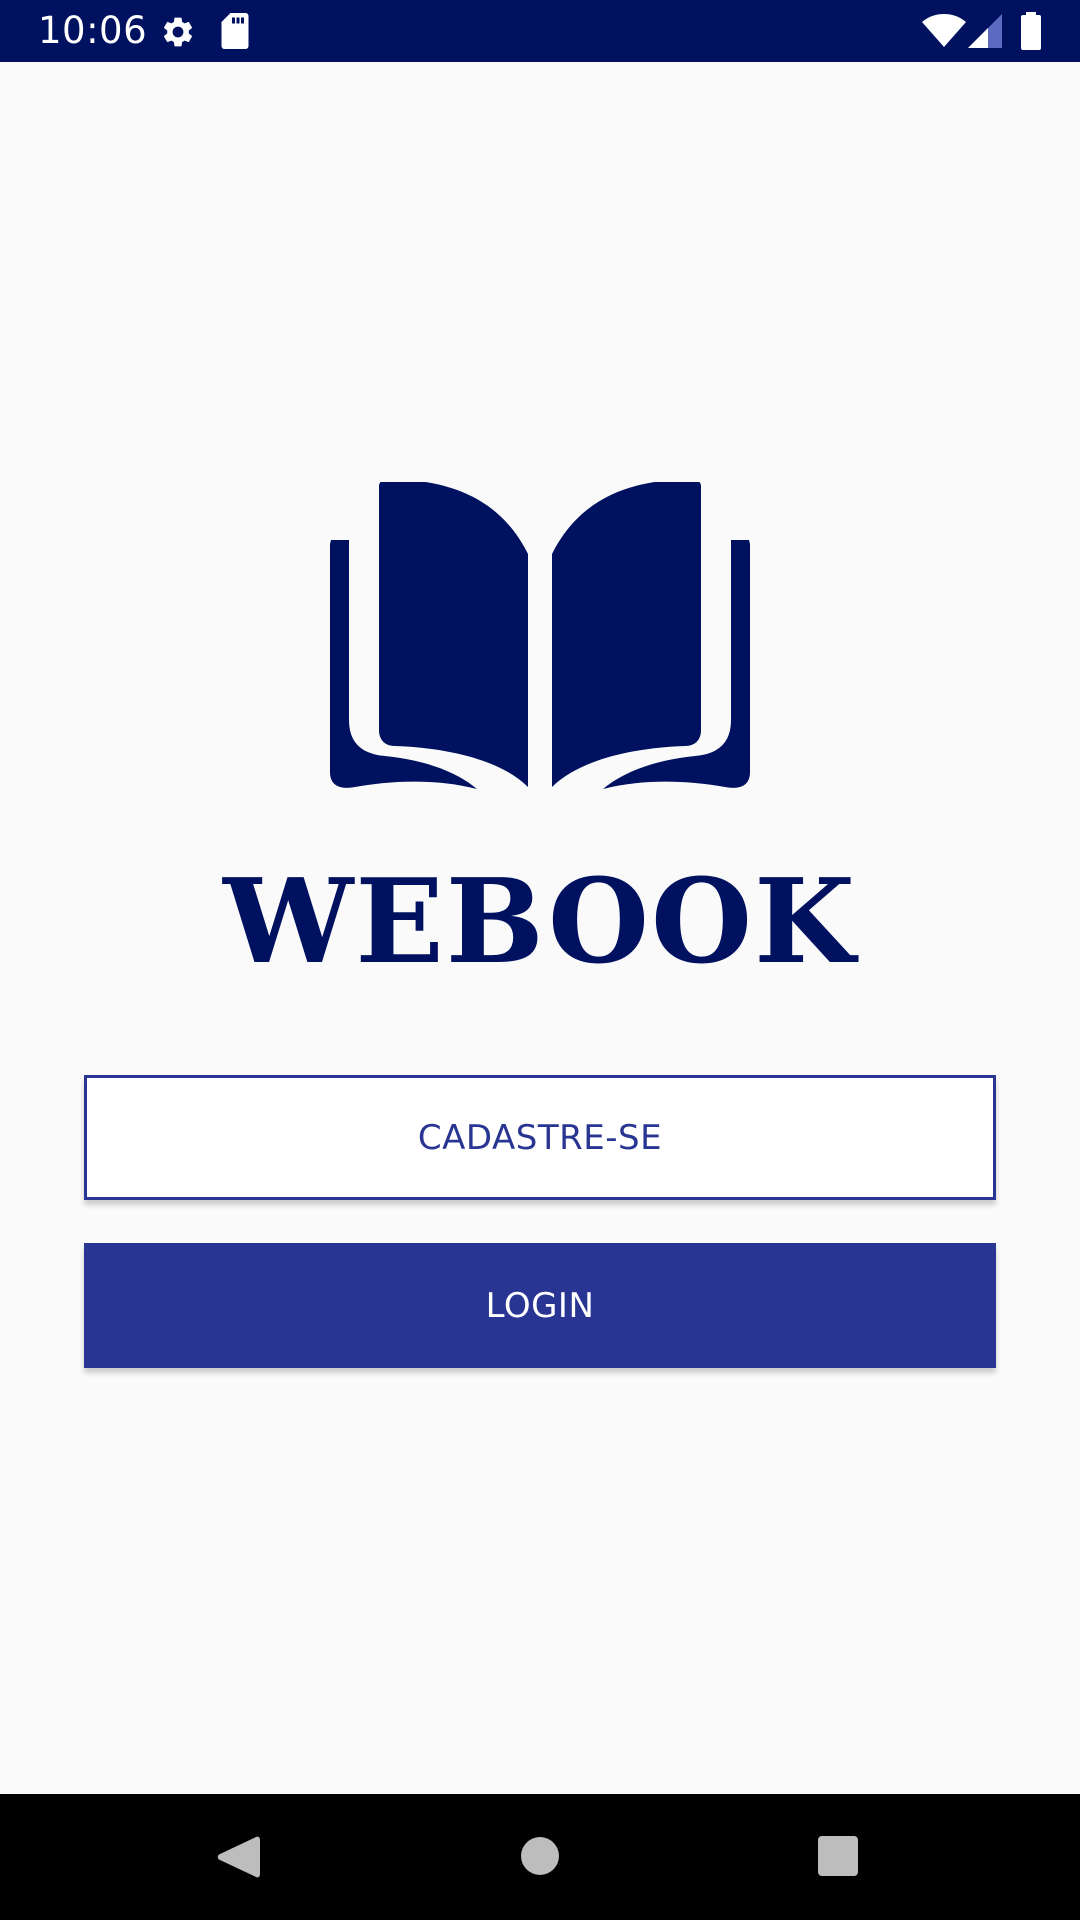 The width and height of the screenshot is (1080, 1920). What do you see at coordinates (93, 30) in the screenshot?
I see `status-time: 10:06` at bounding box center [93, 30].